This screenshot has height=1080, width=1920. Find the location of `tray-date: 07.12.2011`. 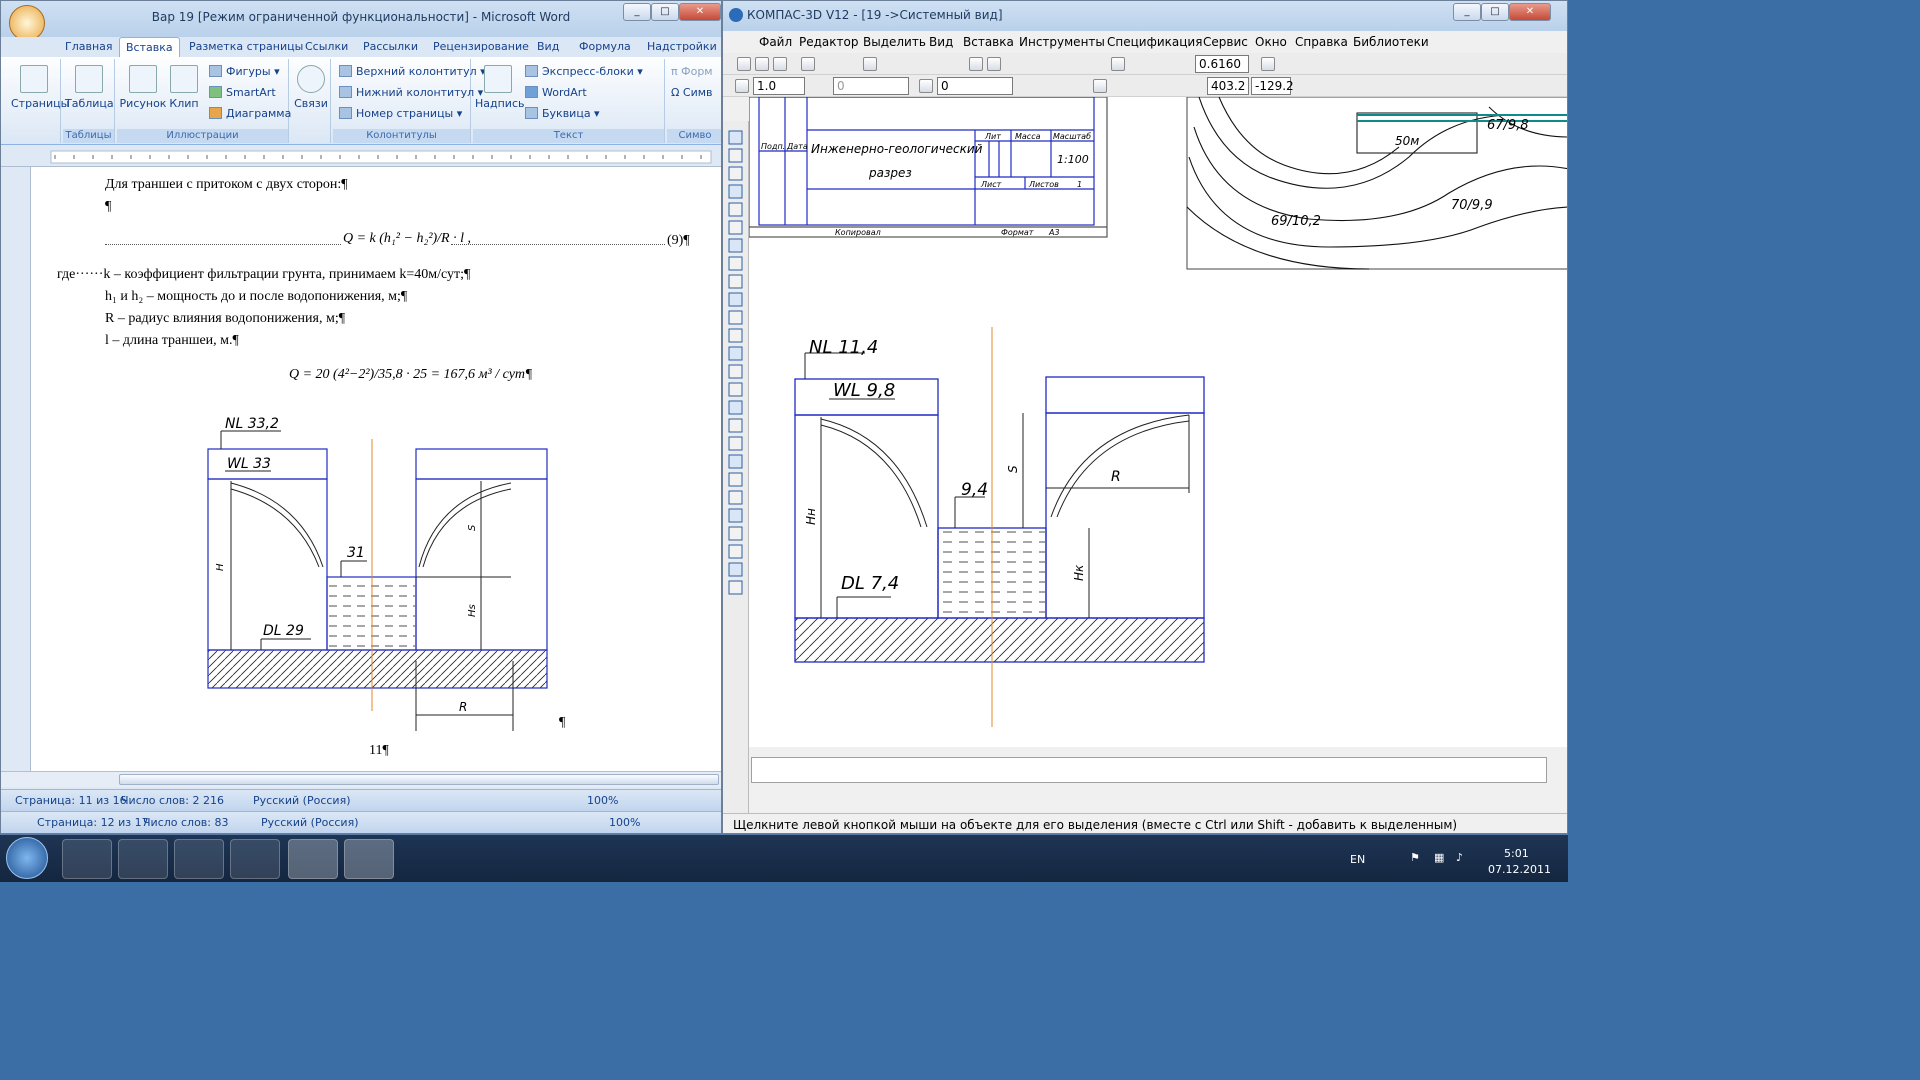

tray-date: 07.12.2011 is located at coordinates (1519, 869).